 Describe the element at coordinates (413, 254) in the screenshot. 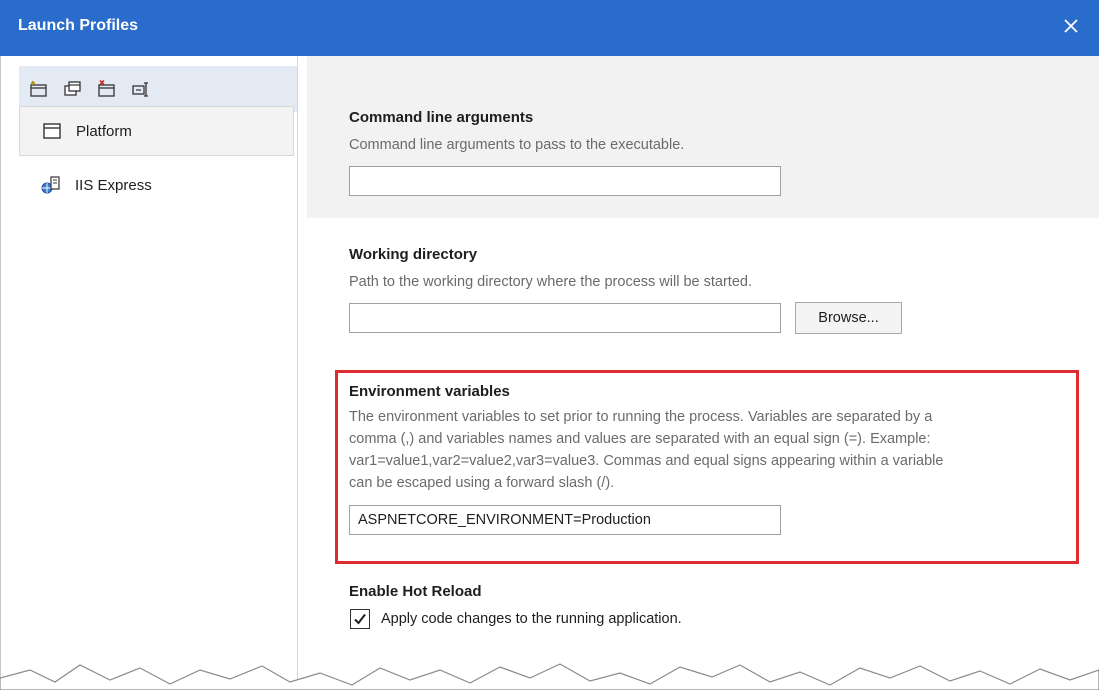

I see `working-directory-label: Working directory` at that location.